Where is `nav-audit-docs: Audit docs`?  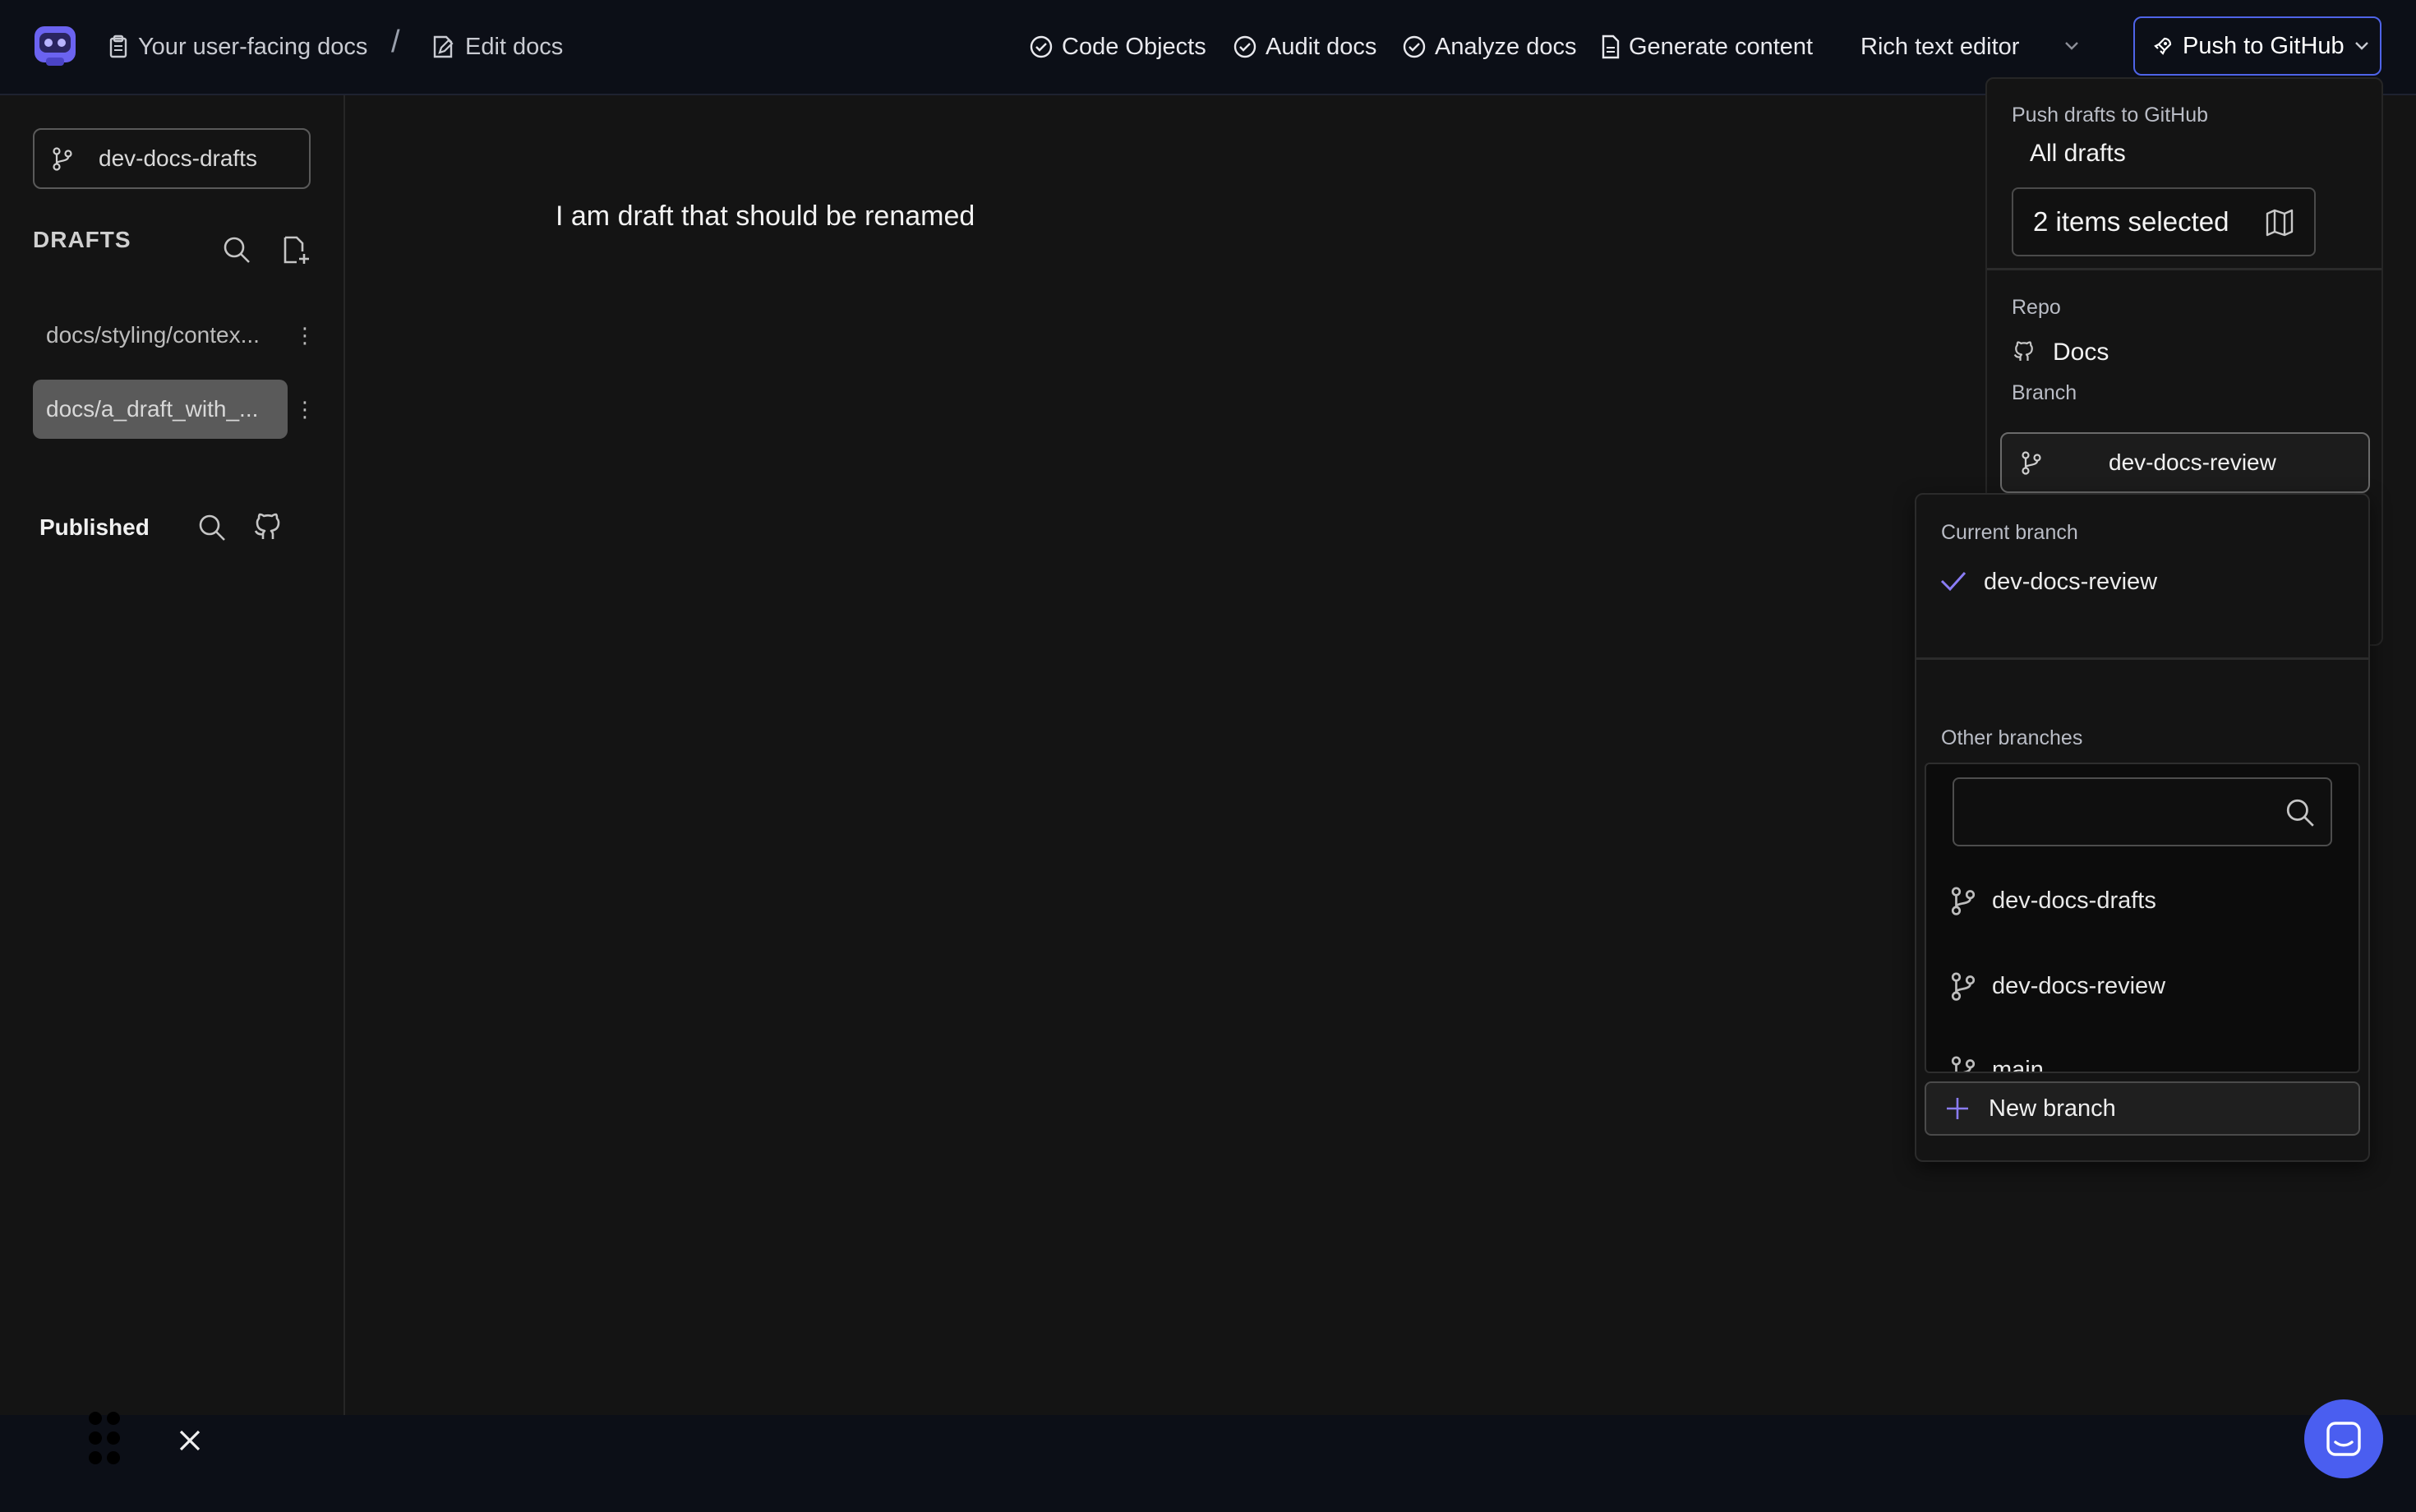 nav-audit-docs: Audit docs is located at coordinates (1304, 47).